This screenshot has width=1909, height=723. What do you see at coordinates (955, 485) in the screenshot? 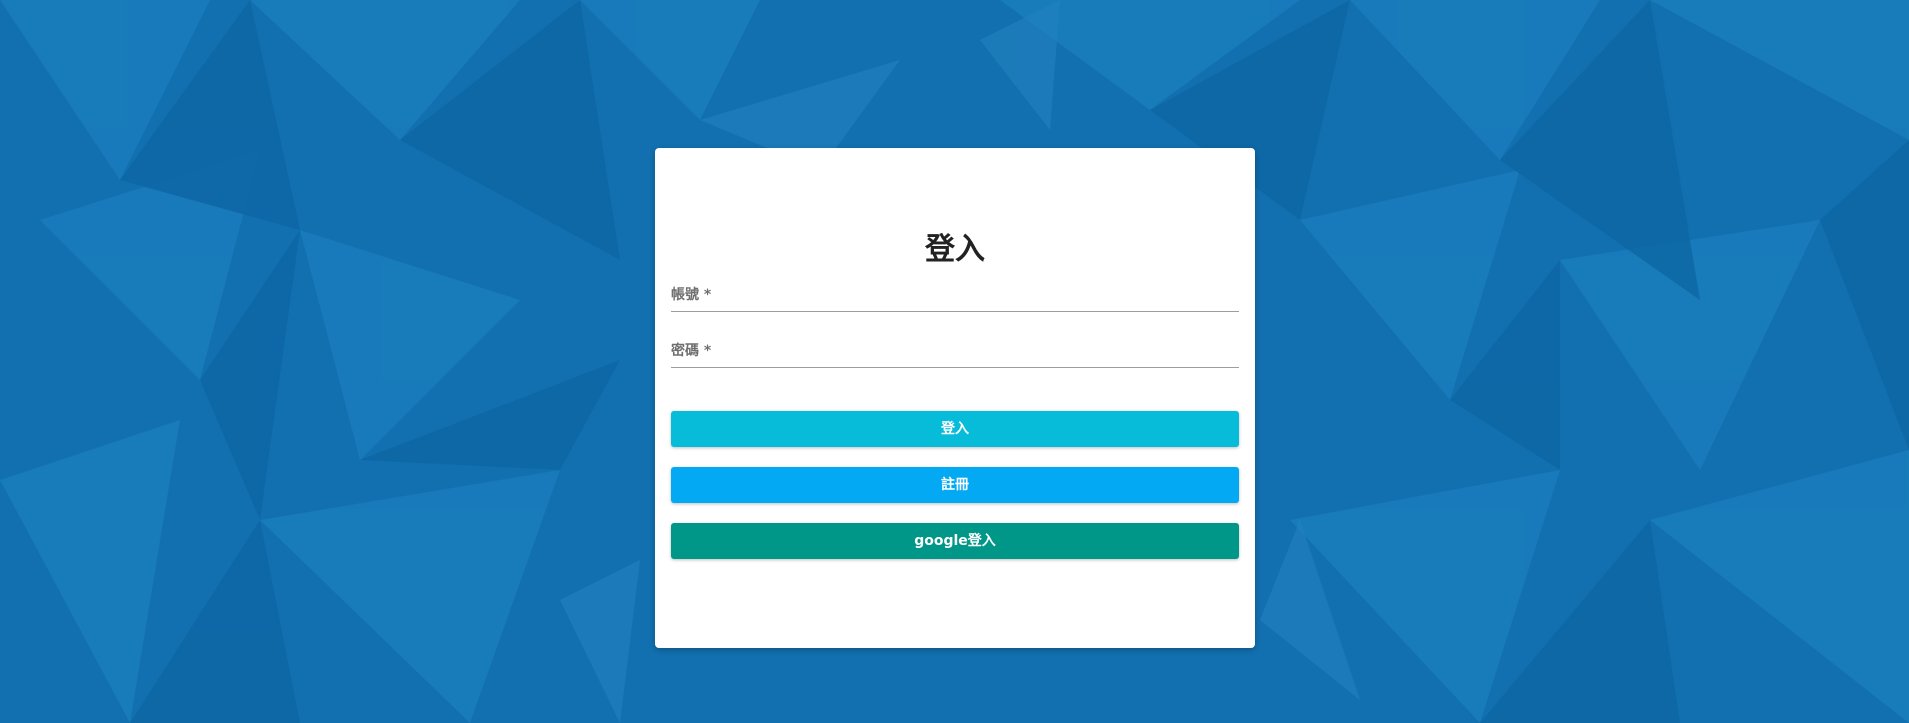
I see `register-button: 註冊` at bounding box center [955, 485].